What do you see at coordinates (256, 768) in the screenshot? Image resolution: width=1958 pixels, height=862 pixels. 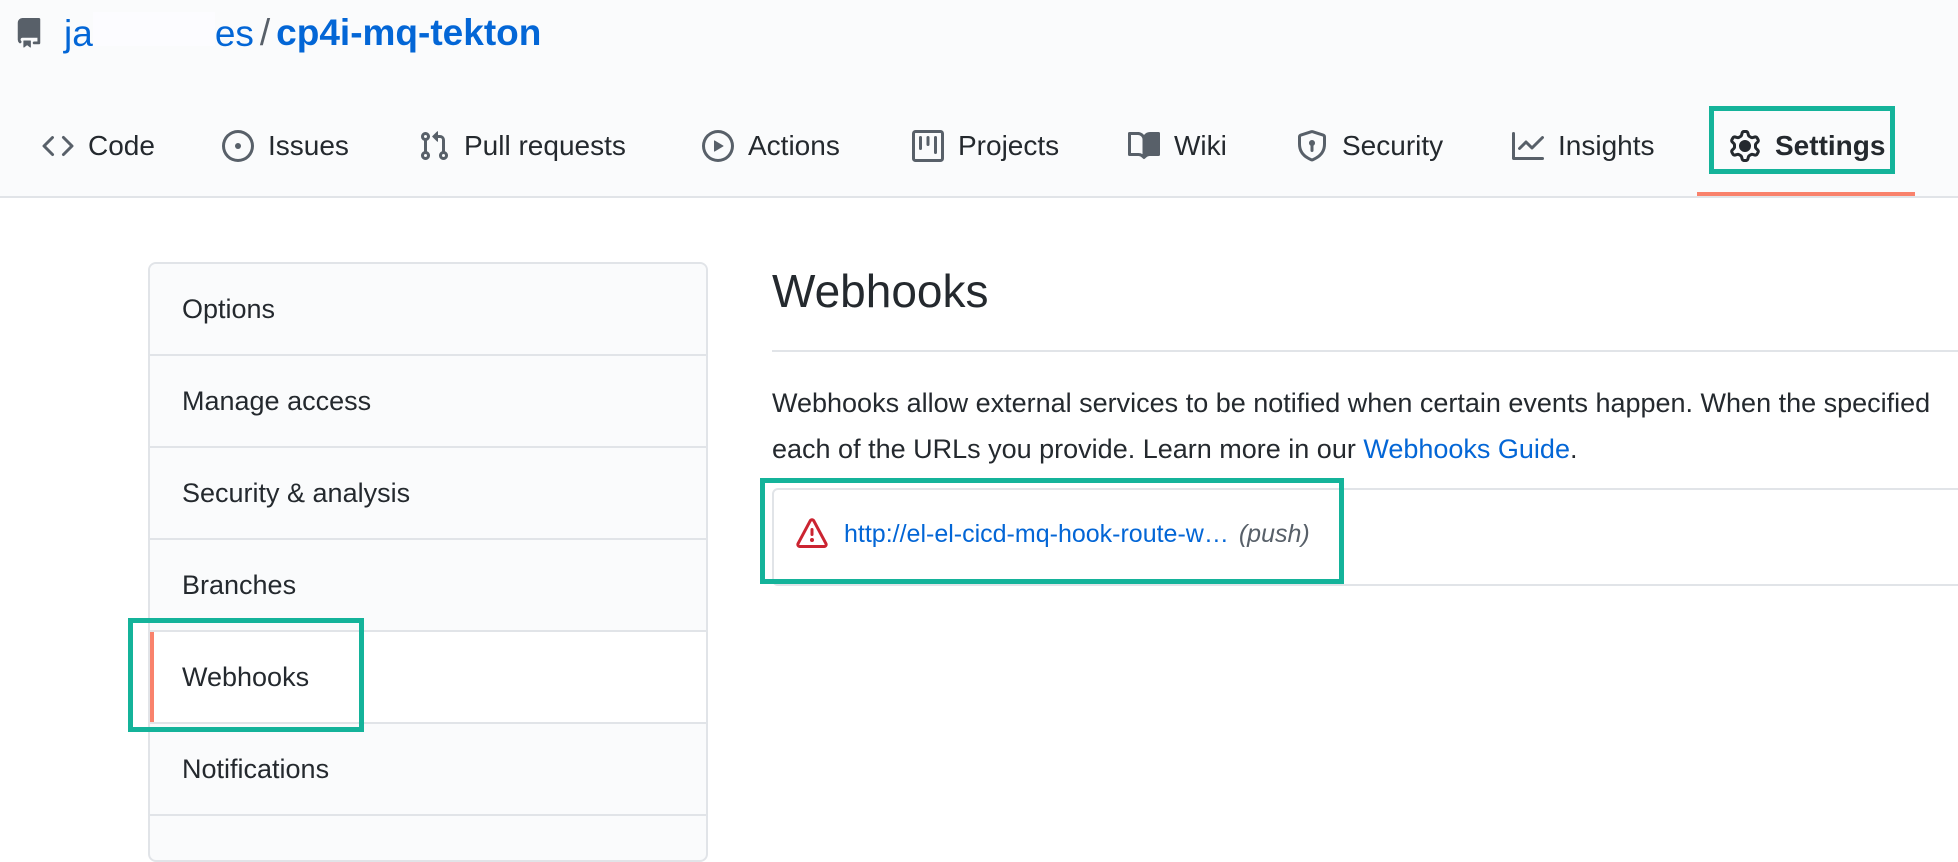 I see `sidebar-item-label: Notifications` at bounding box center [256, 768].